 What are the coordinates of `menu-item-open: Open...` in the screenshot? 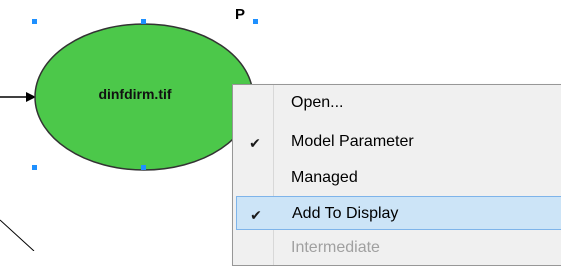 It's located at (398, 103).